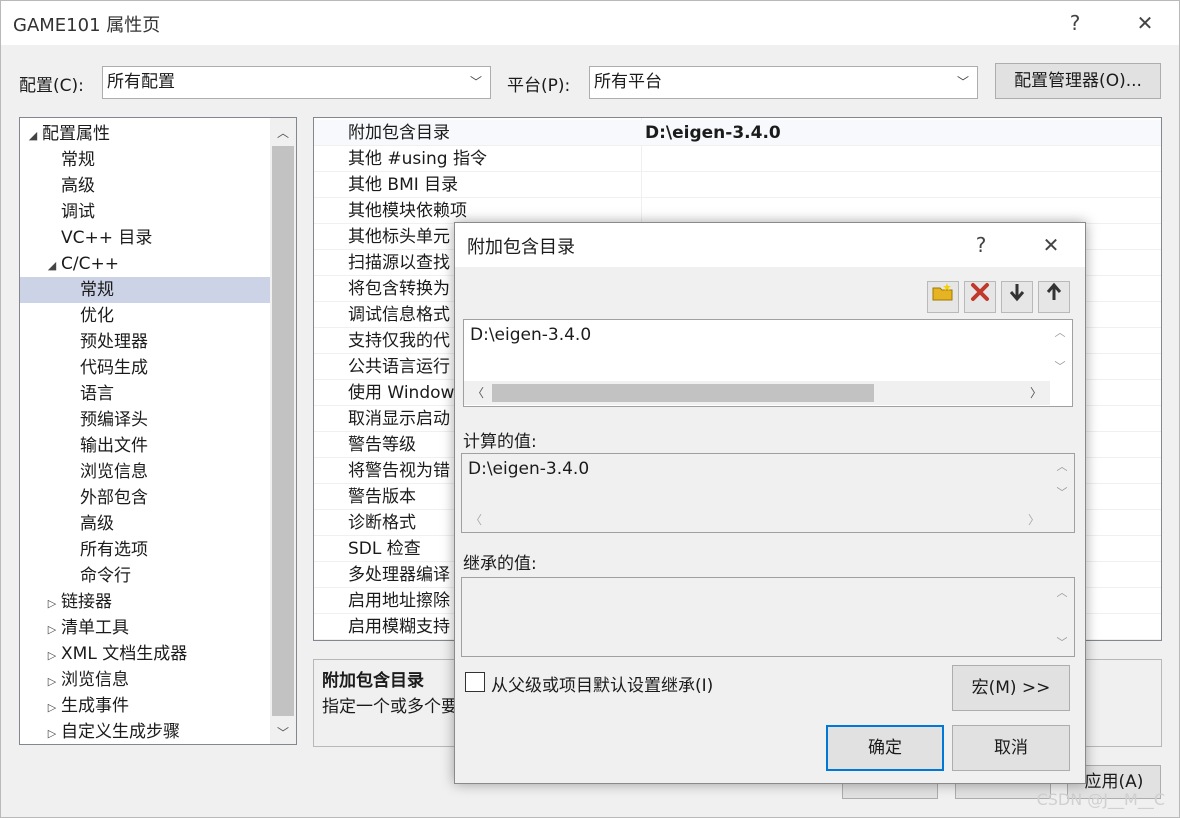 This screenshot has width=1180, height=818. I want to click on config-label: 配置(C):, so click(51, 86).